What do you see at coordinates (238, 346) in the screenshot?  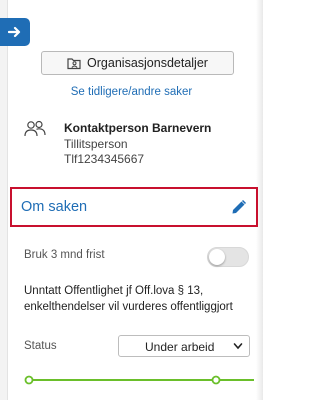 I see `chevron-down-icon` at bounding box center [238, 346].